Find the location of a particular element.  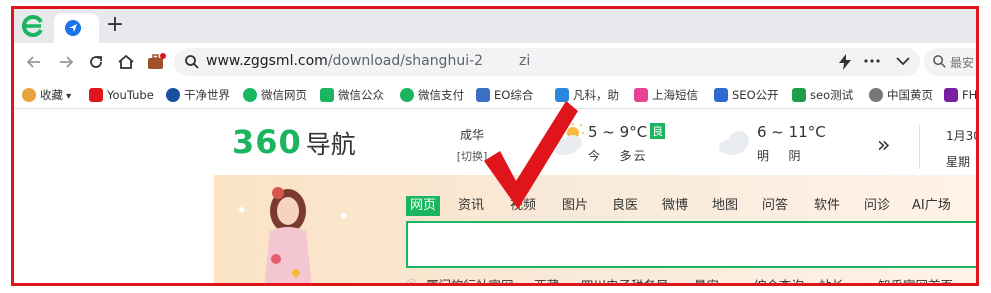

bookmark-item: 微信网页 is located at coordinates (275, 95).